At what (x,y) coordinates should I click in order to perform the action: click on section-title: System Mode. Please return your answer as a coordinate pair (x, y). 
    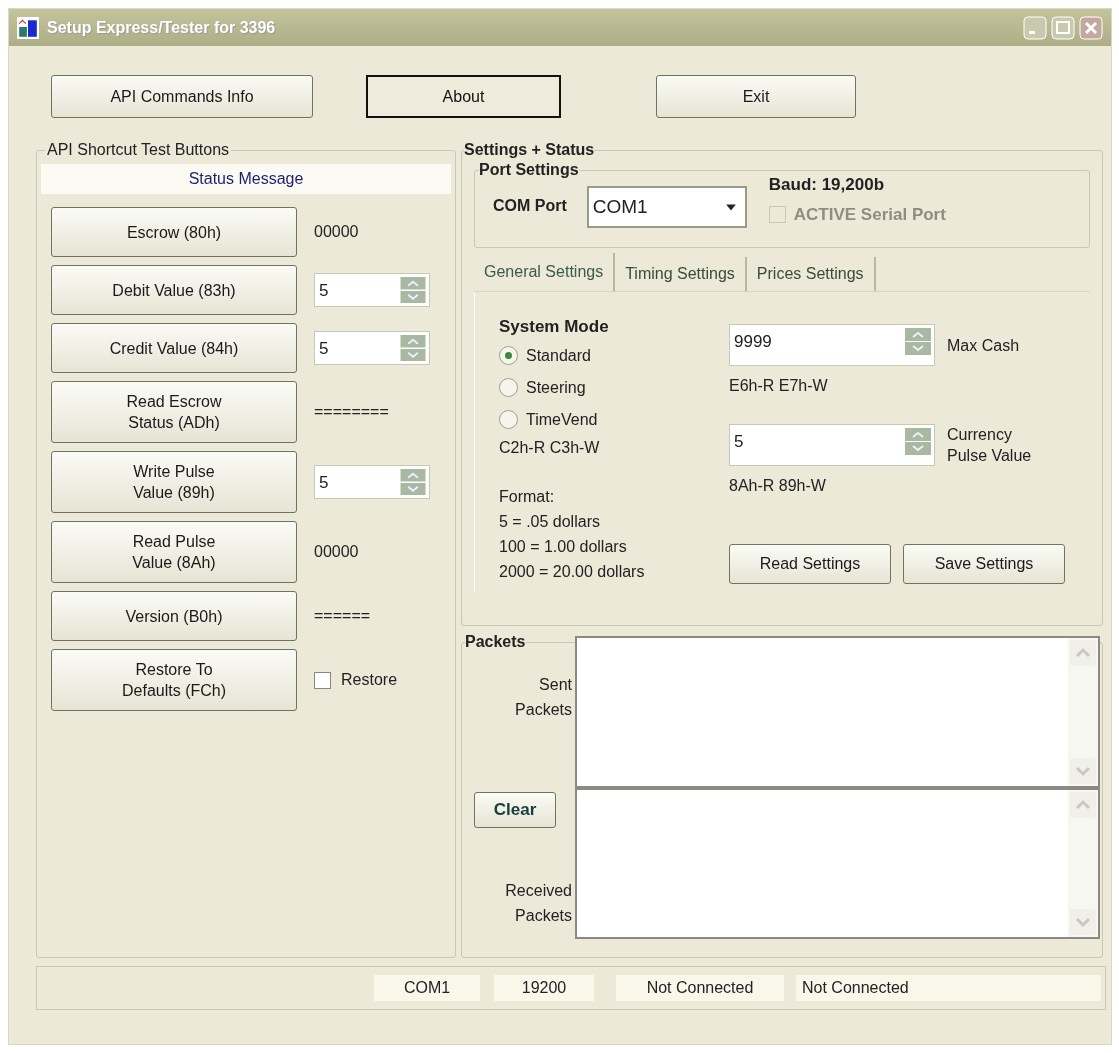
    Looking at the image, I should click on (554, 327).